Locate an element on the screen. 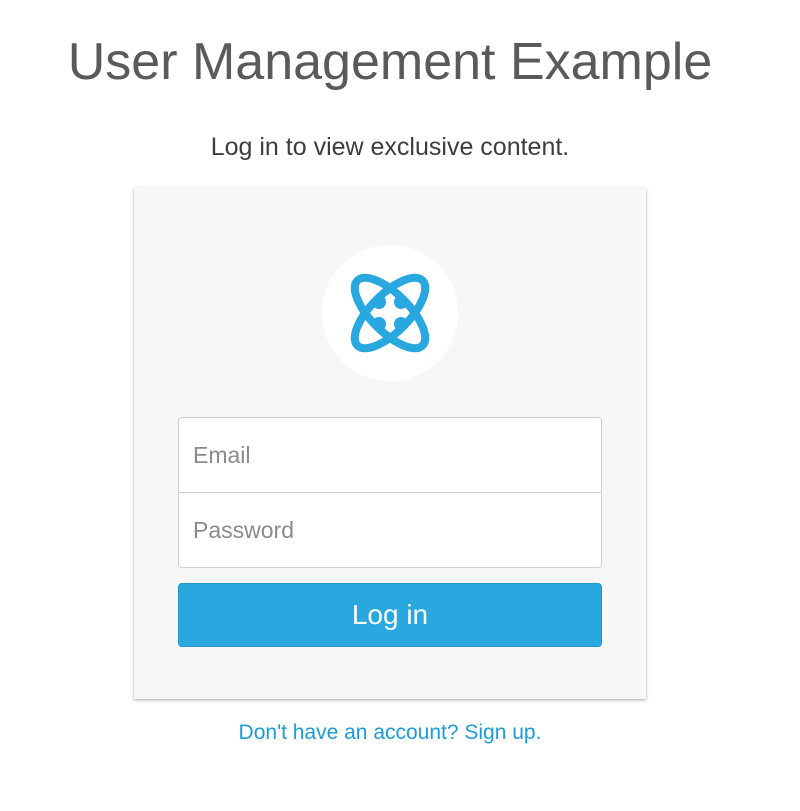  logo-badge is located at coordinates (390, 313).